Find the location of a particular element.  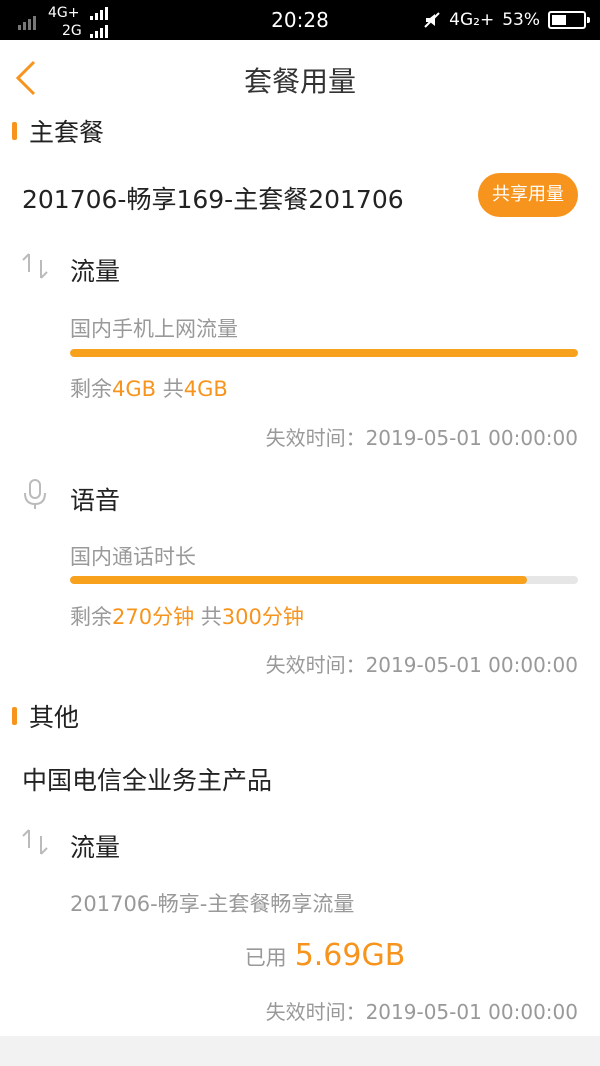

product-name: 中国电信全业务主产品 is located at coordinates (147, 780).